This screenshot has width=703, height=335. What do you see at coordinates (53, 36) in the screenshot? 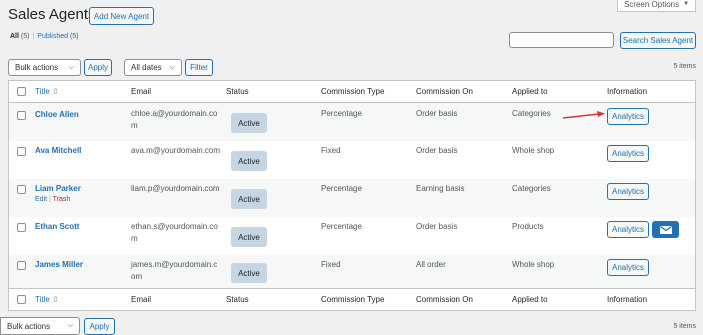
I see `filter-published-label: Published` at bounding box center [53, 36].